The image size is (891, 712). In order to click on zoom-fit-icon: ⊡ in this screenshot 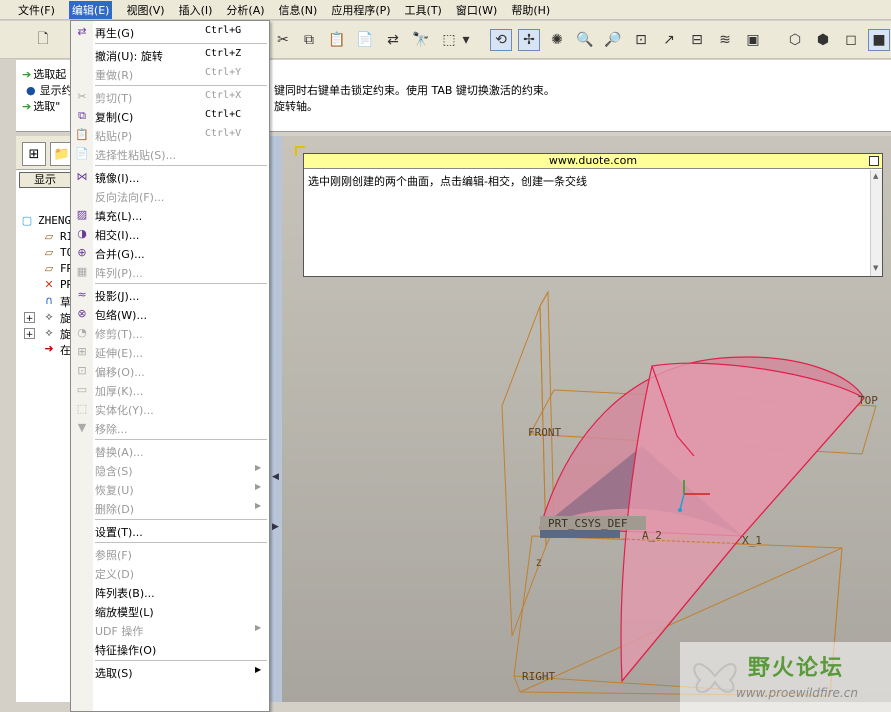, I will do `click(641, 40)`.